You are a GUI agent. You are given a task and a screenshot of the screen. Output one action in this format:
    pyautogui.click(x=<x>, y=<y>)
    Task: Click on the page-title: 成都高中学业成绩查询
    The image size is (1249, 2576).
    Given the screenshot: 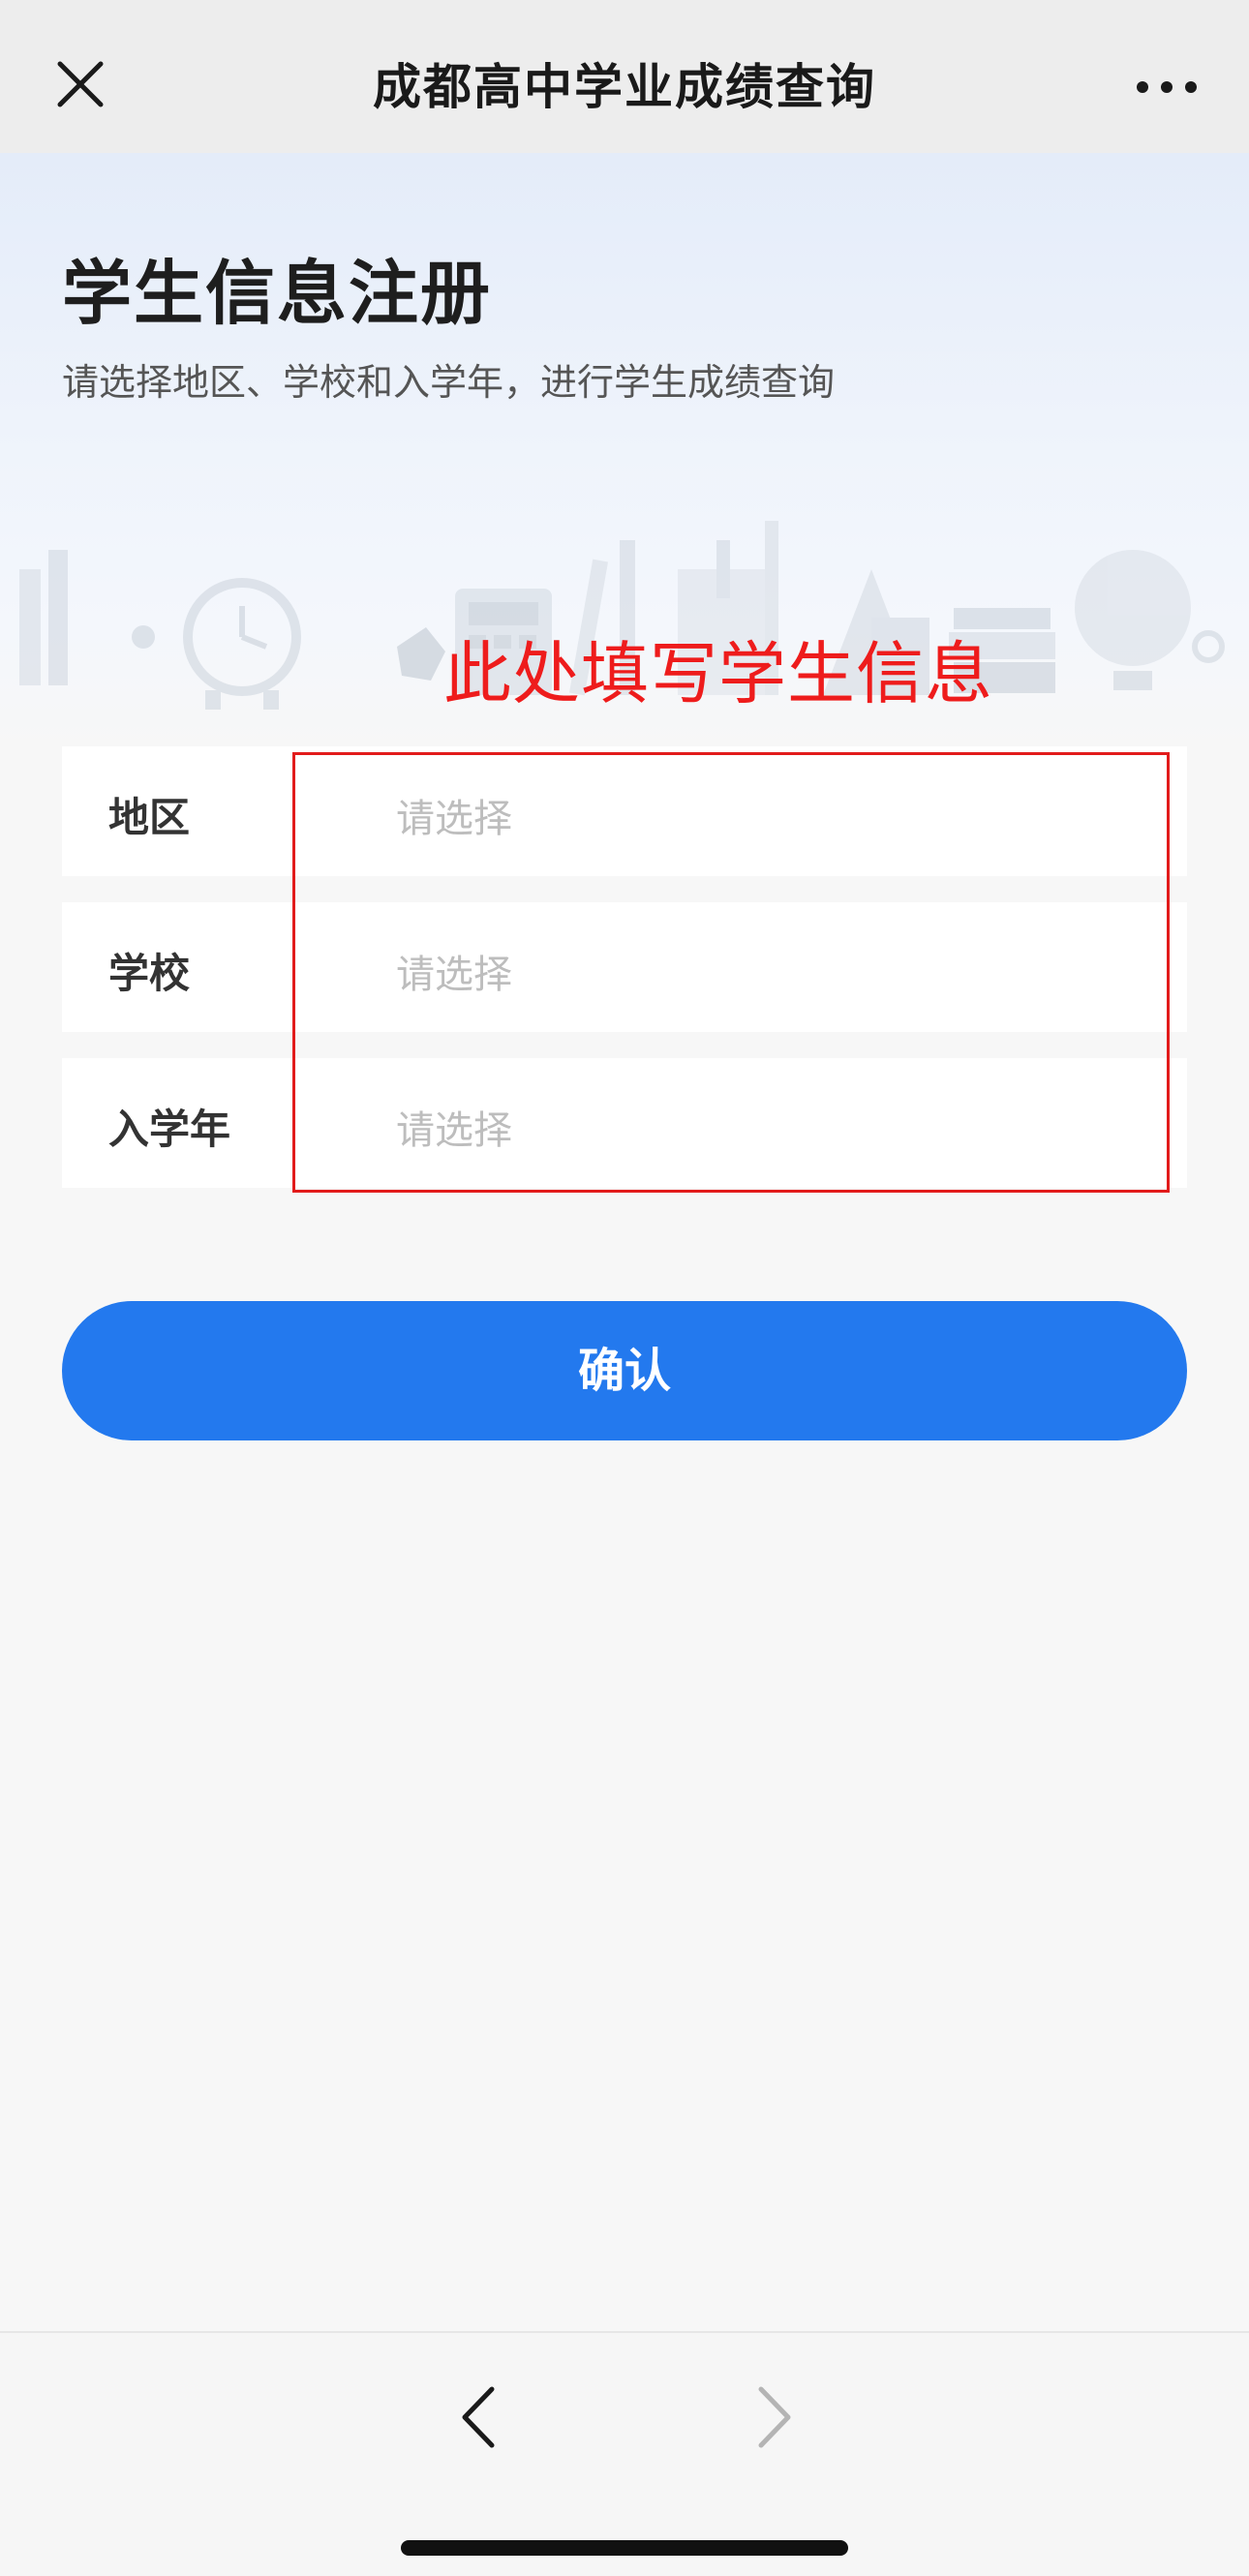 What is the action you would take?
    pyautogui.click(x=624, y=87)
    